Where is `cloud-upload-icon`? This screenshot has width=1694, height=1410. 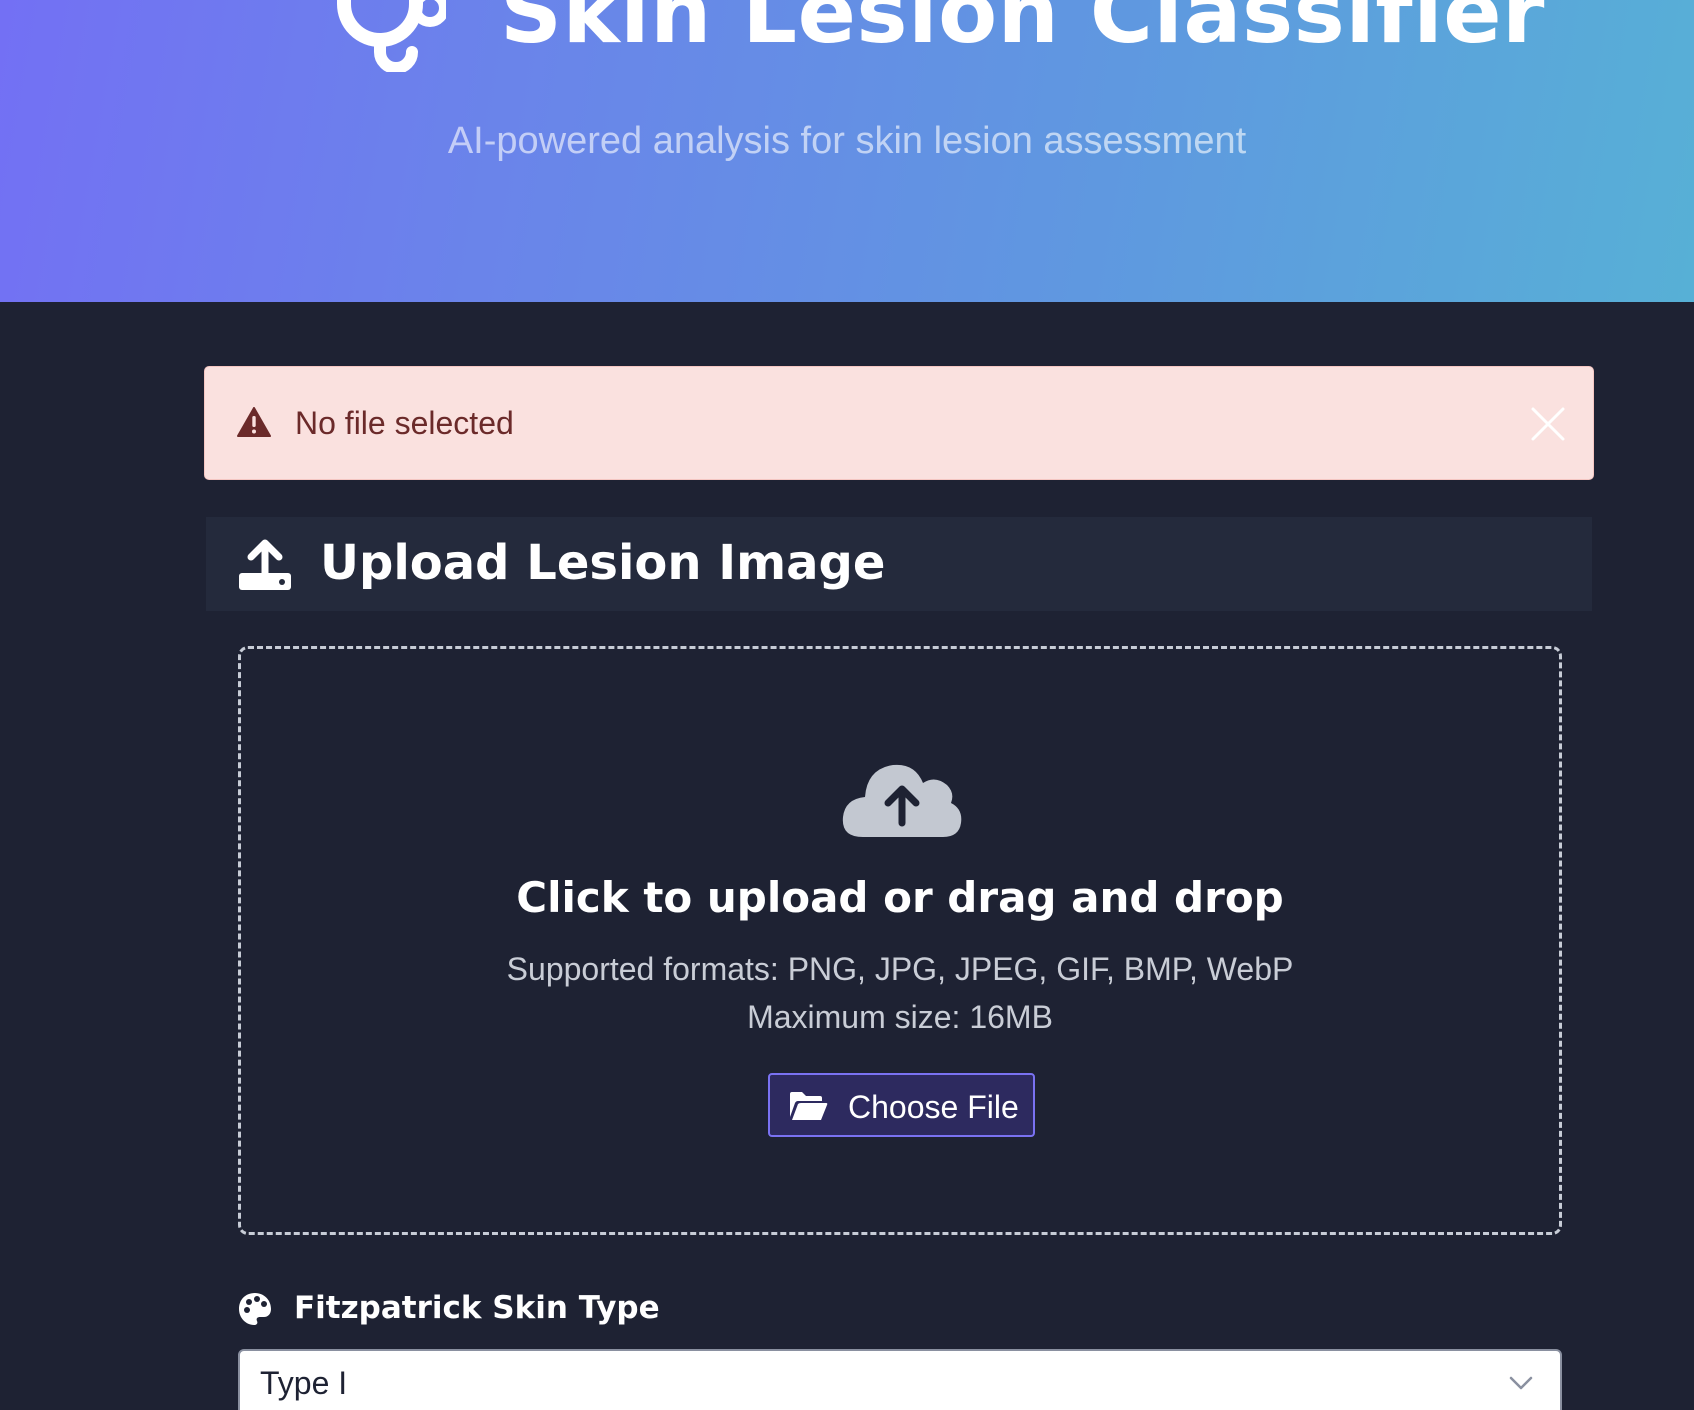
cloud-upload-icon is located at coordinates (902, 800).